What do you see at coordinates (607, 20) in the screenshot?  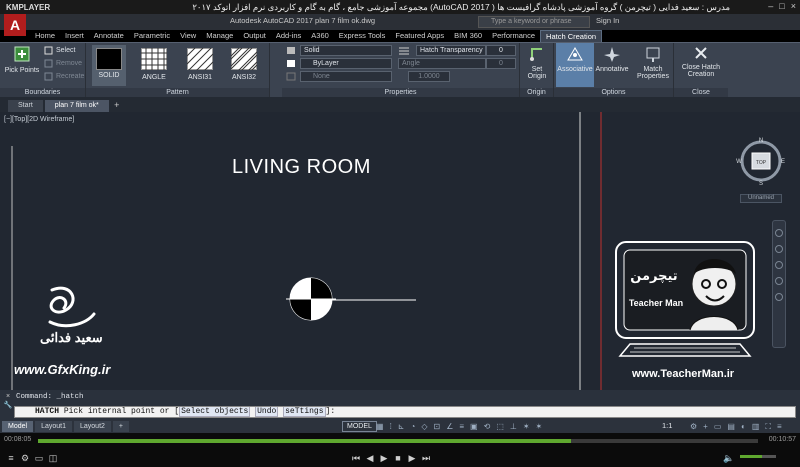 I see `sign-in-link: Sign In` at bounding box center [607, 20].